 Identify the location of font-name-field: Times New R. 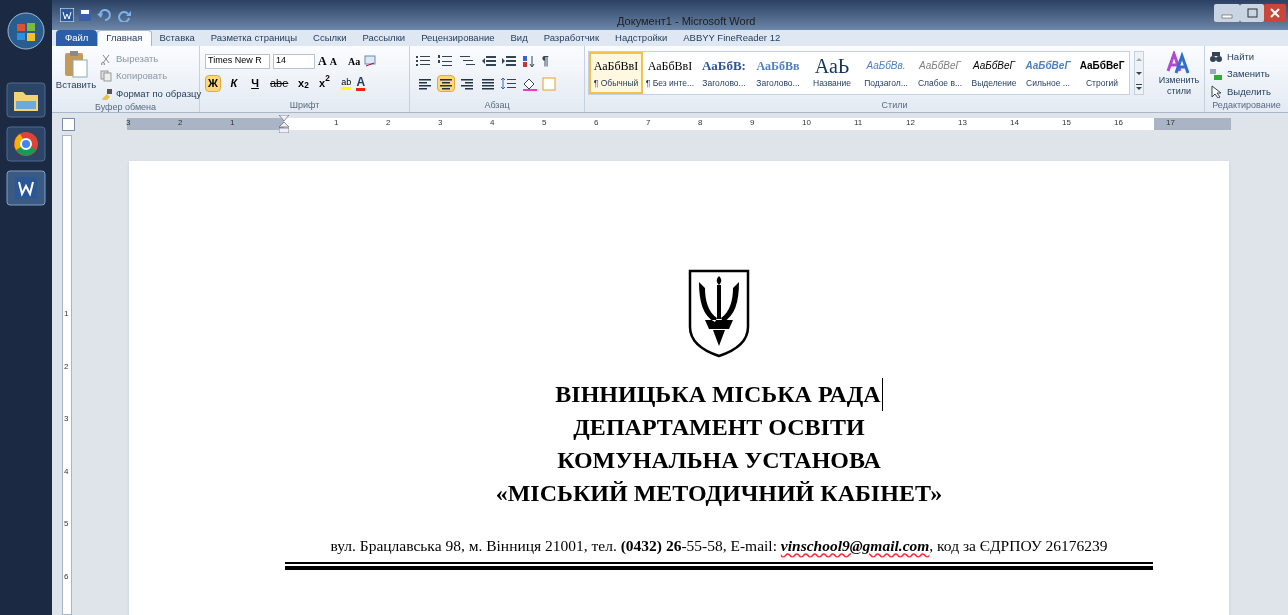
(237, 61).